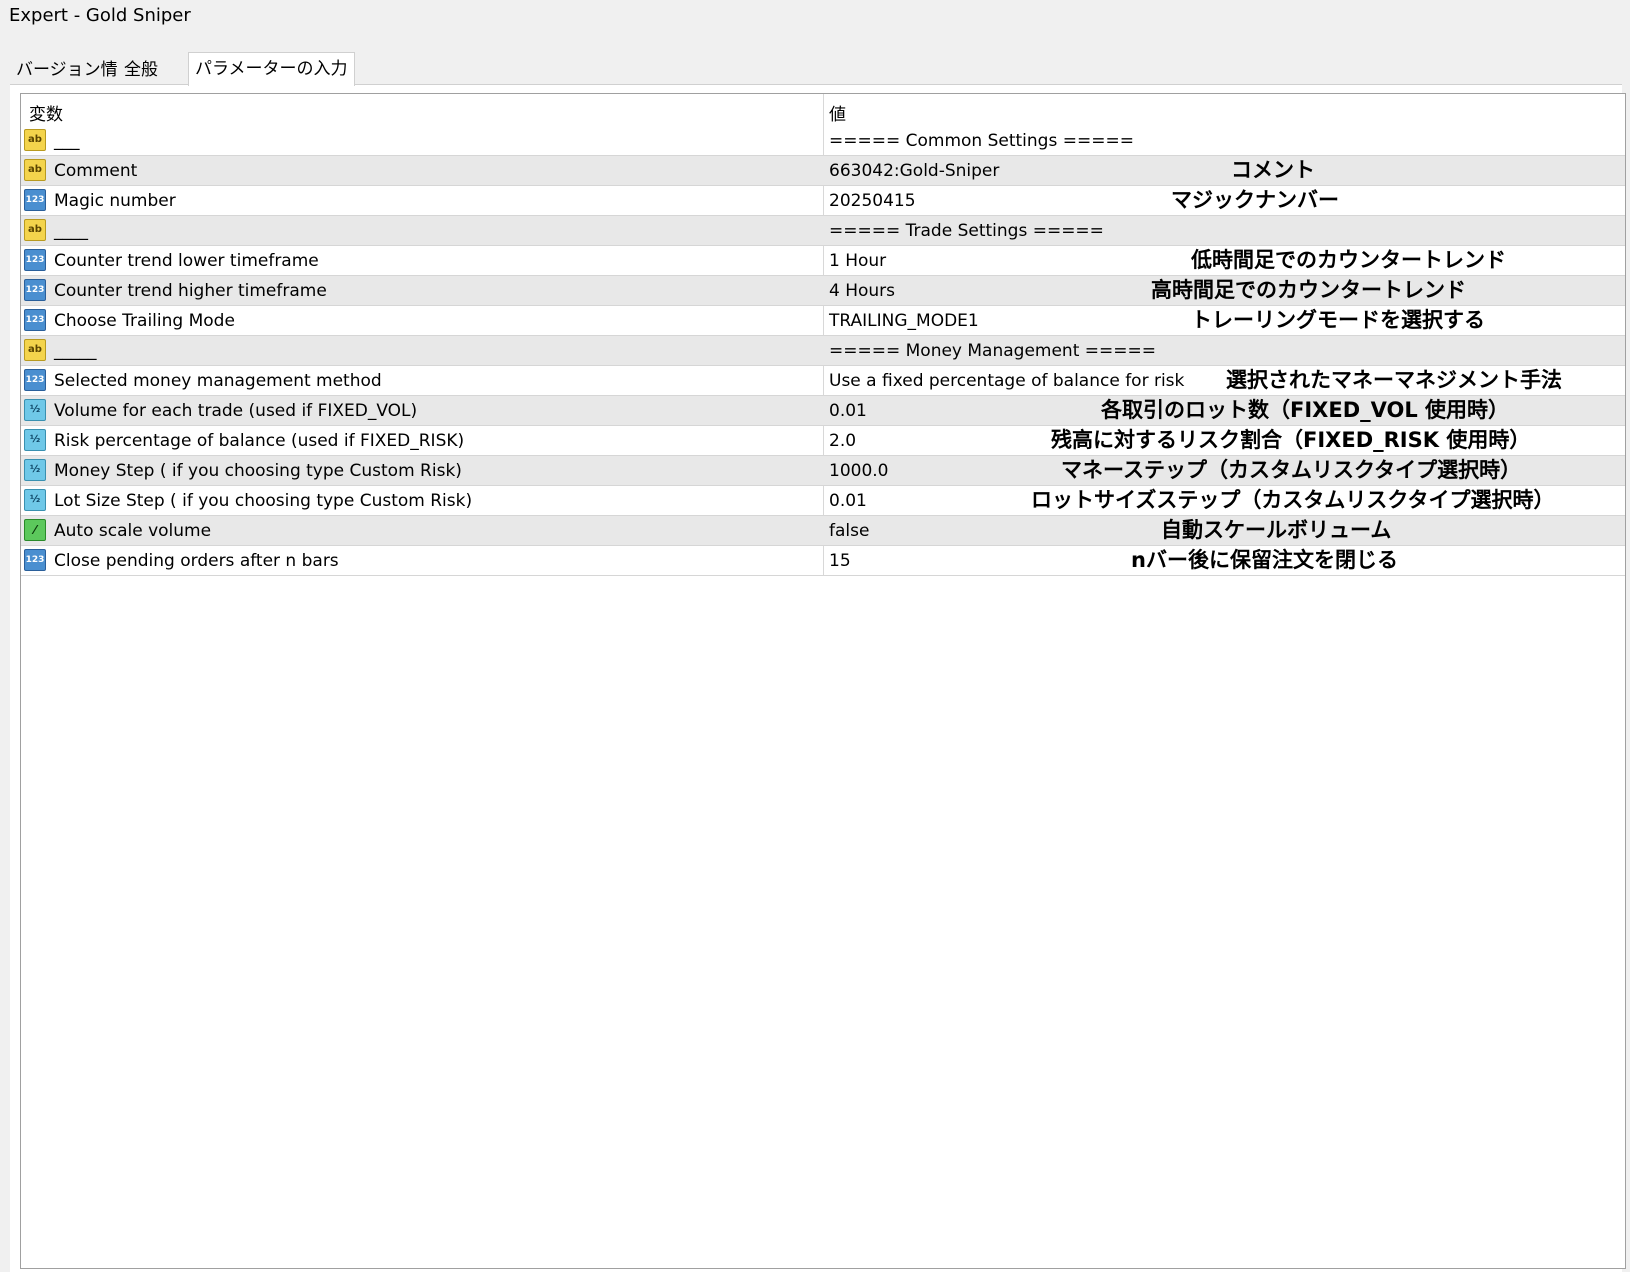 Image resolution: width=1630 pixels, height=1272 pixels. I want to click on table-row: ab ___ ===== Common Settings =====, so click(823, 141).